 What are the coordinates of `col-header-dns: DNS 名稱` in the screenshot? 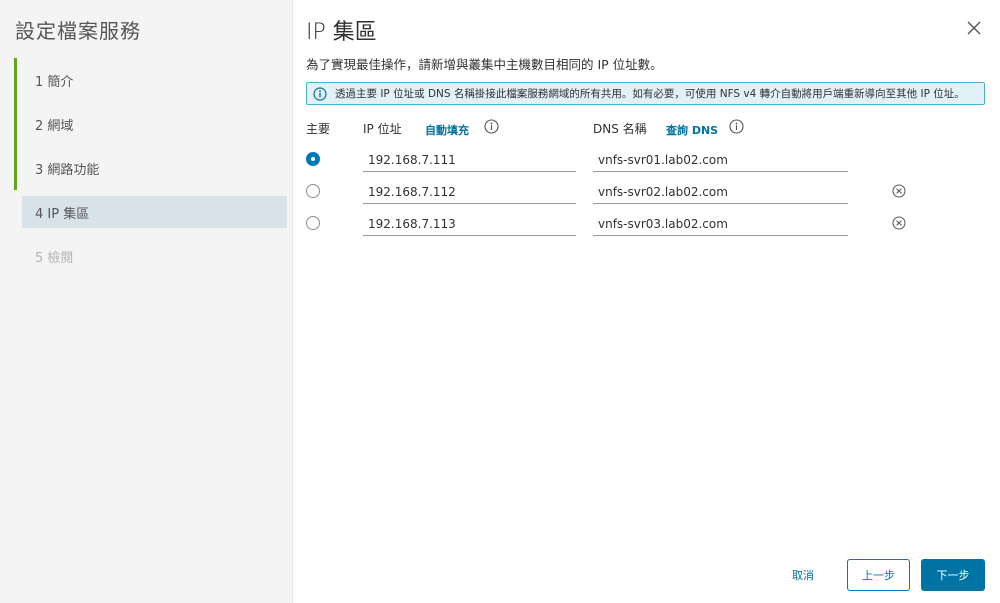 It's located at (620, 129).